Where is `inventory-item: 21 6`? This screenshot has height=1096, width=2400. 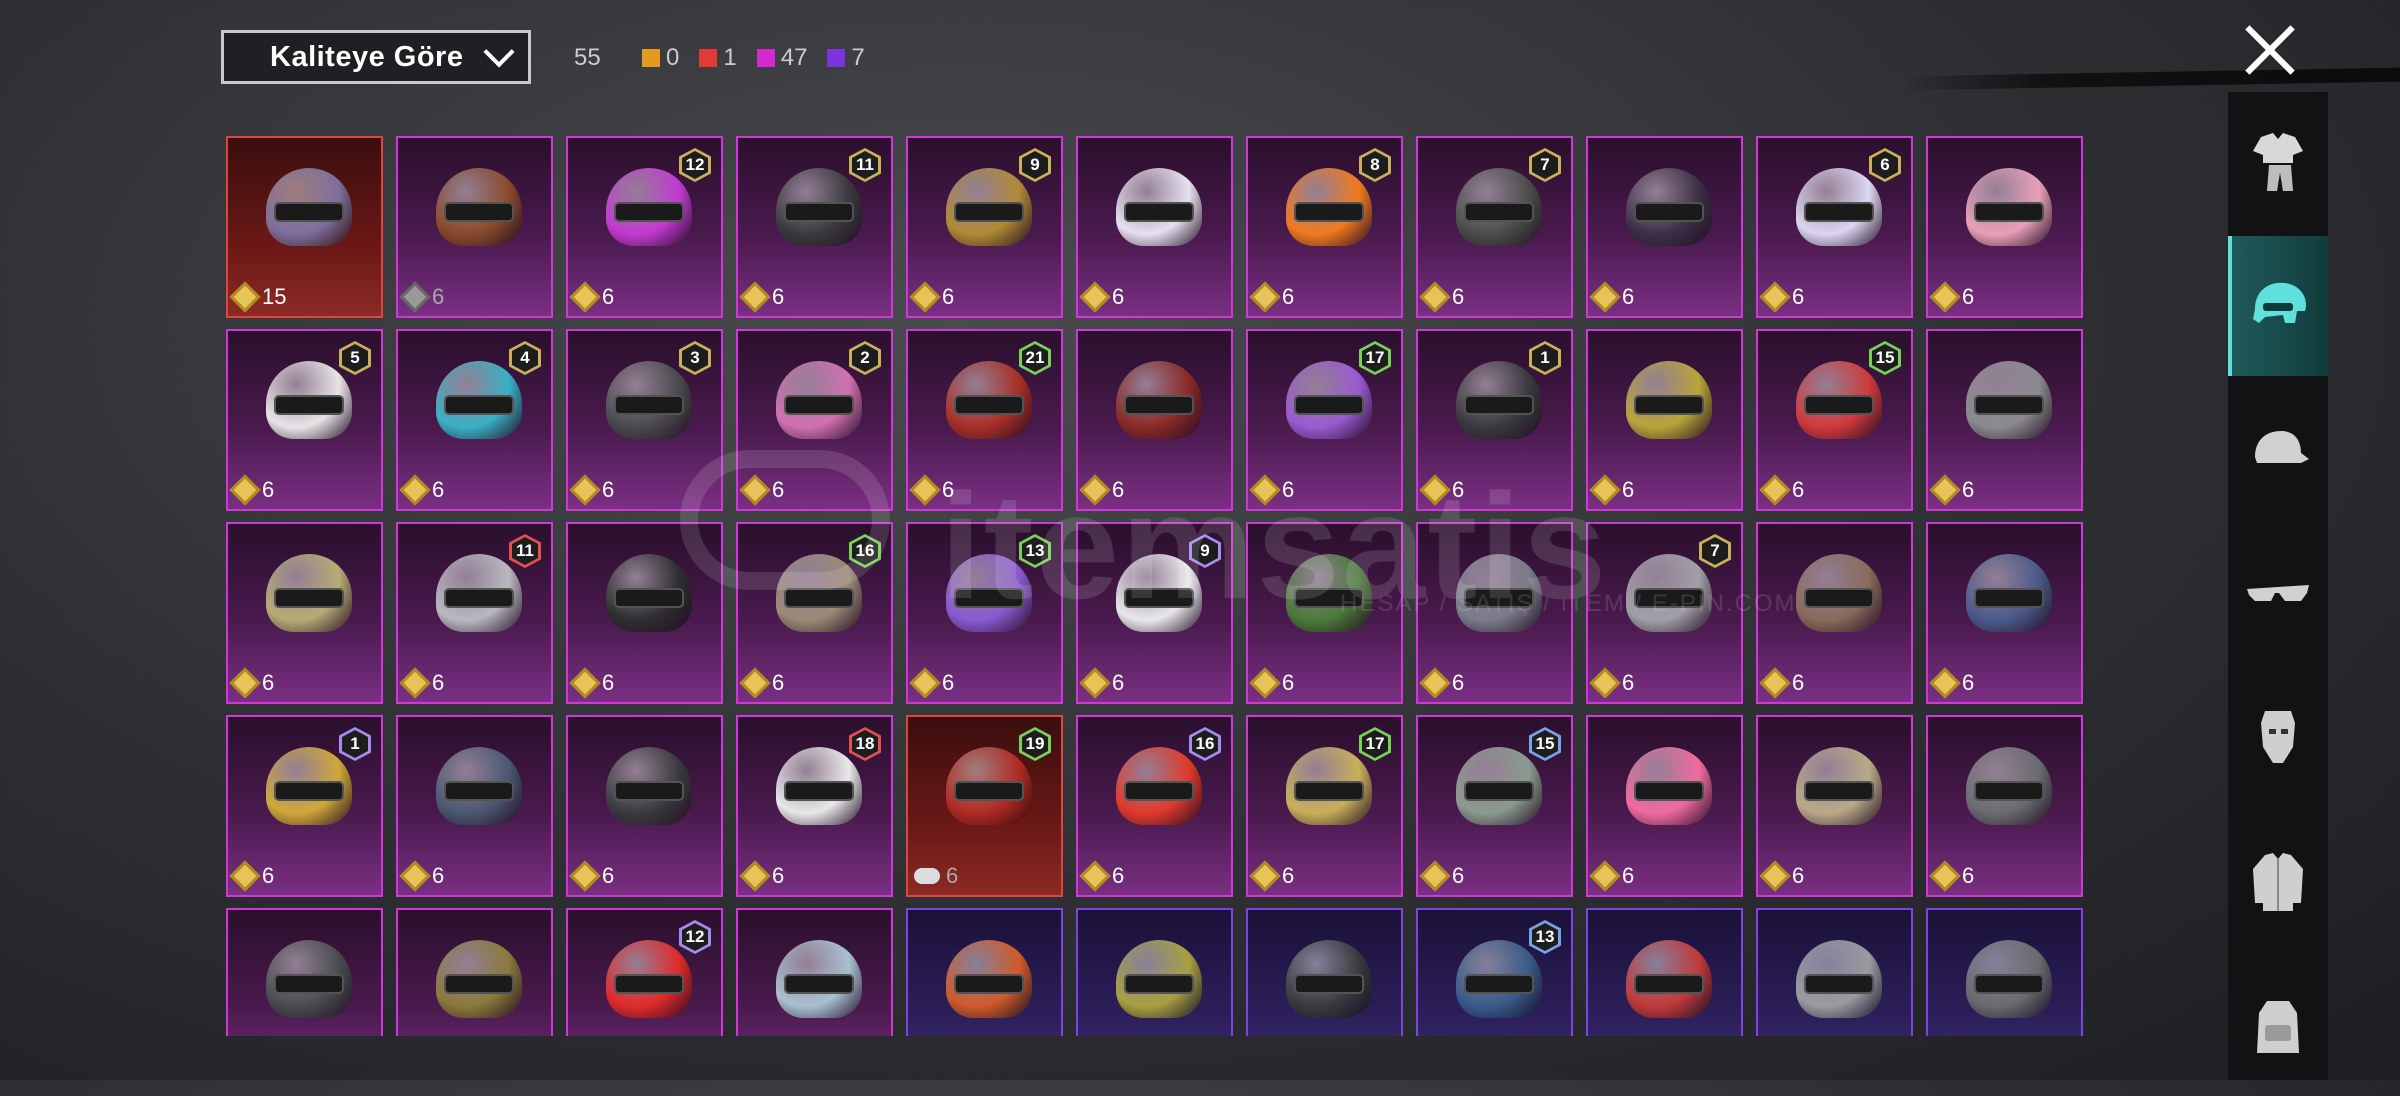
inventory-item: 21 6 is located at coordinates (984, 420).